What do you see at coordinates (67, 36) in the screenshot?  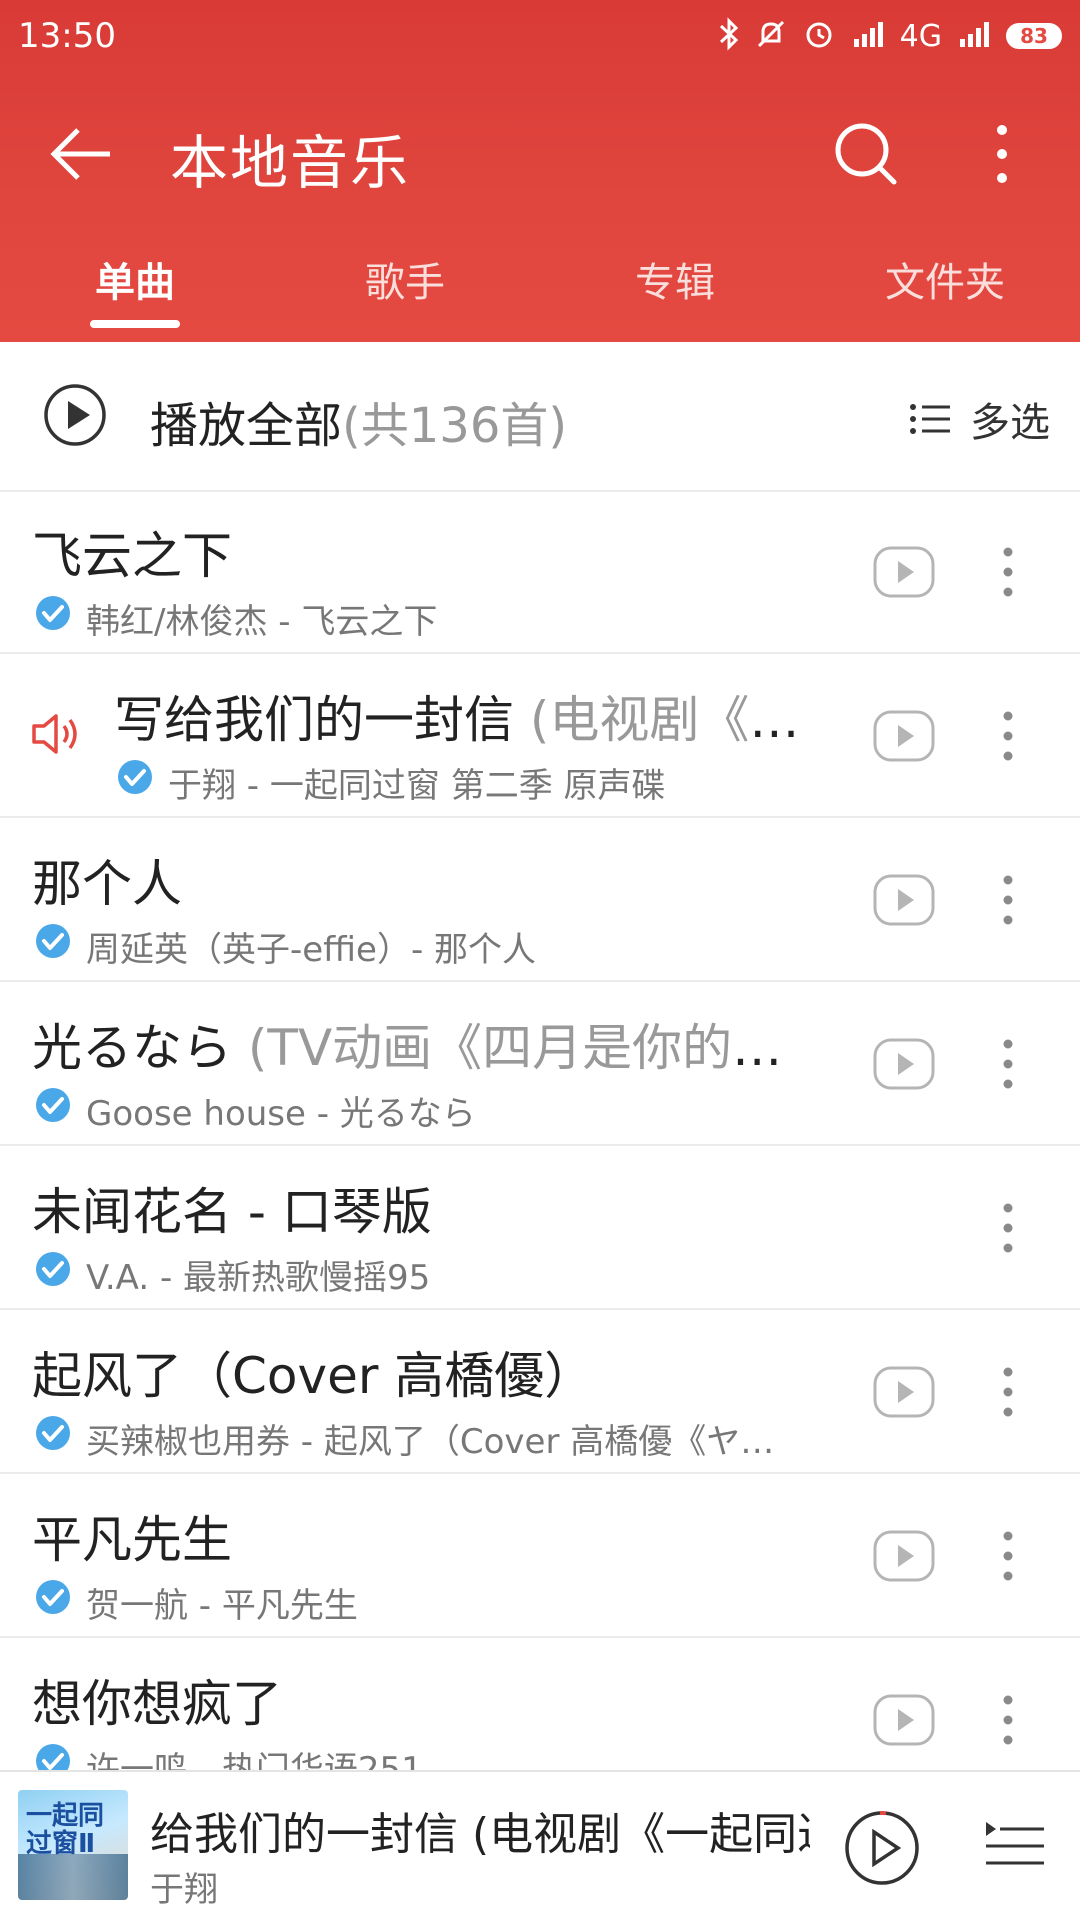 I see `status-time: 13:50` at bounding box center [67, 36].